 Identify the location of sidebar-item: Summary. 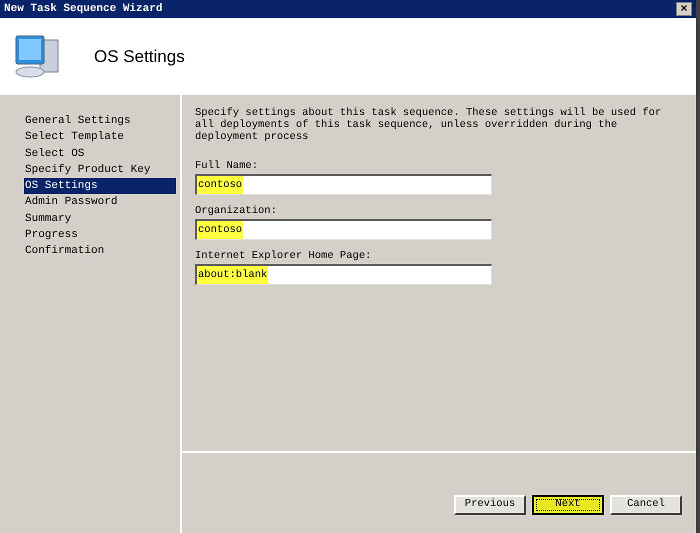
(100, 219).